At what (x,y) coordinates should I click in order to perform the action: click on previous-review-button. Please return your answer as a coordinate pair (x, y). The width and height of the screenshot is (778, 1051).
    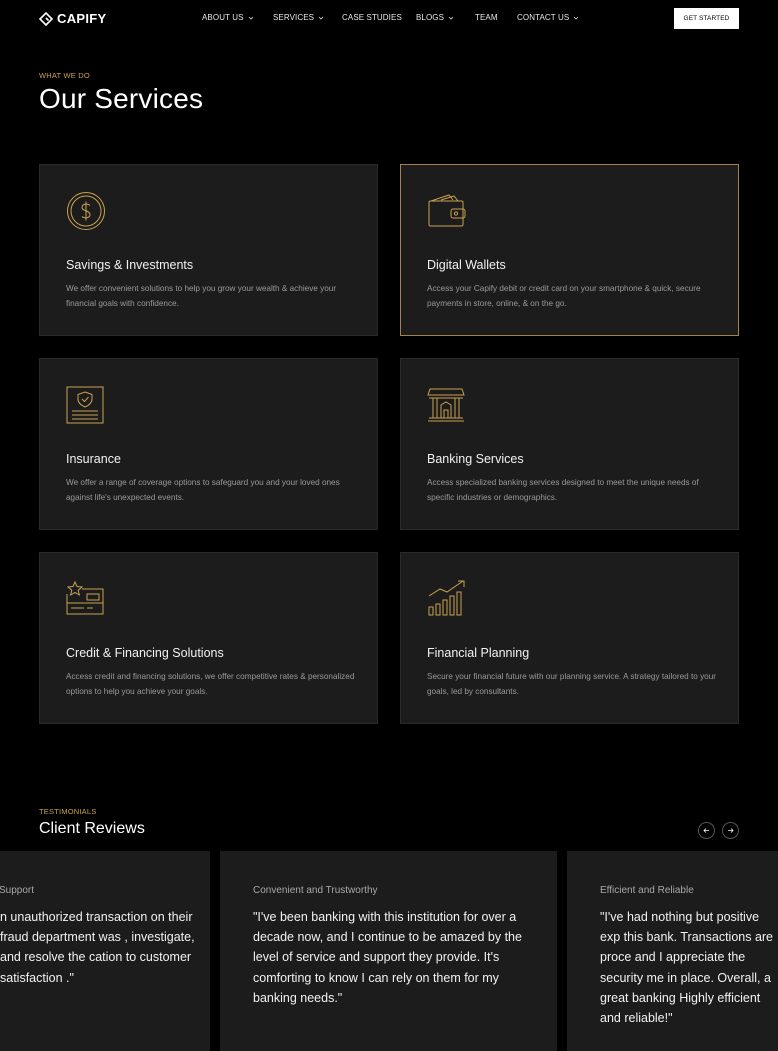
    Looking at the image, I should click on (706, 830).